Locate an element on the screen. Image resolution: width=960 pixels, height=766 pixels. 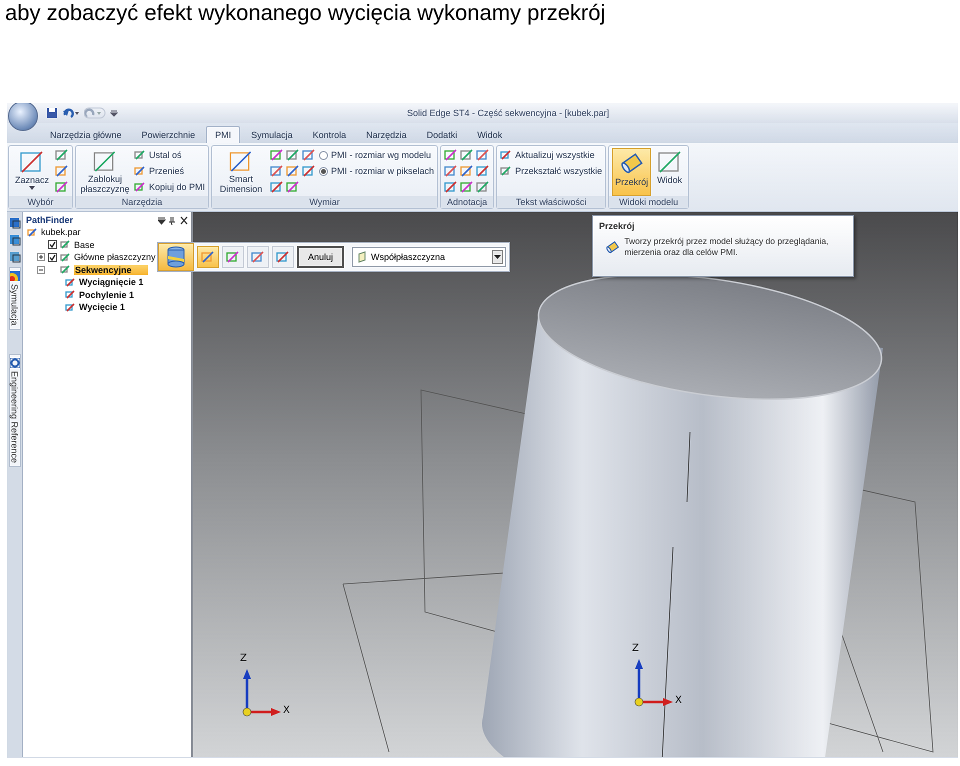
tree-item: Wycięcie 1 is located at coordinates (74, 307).